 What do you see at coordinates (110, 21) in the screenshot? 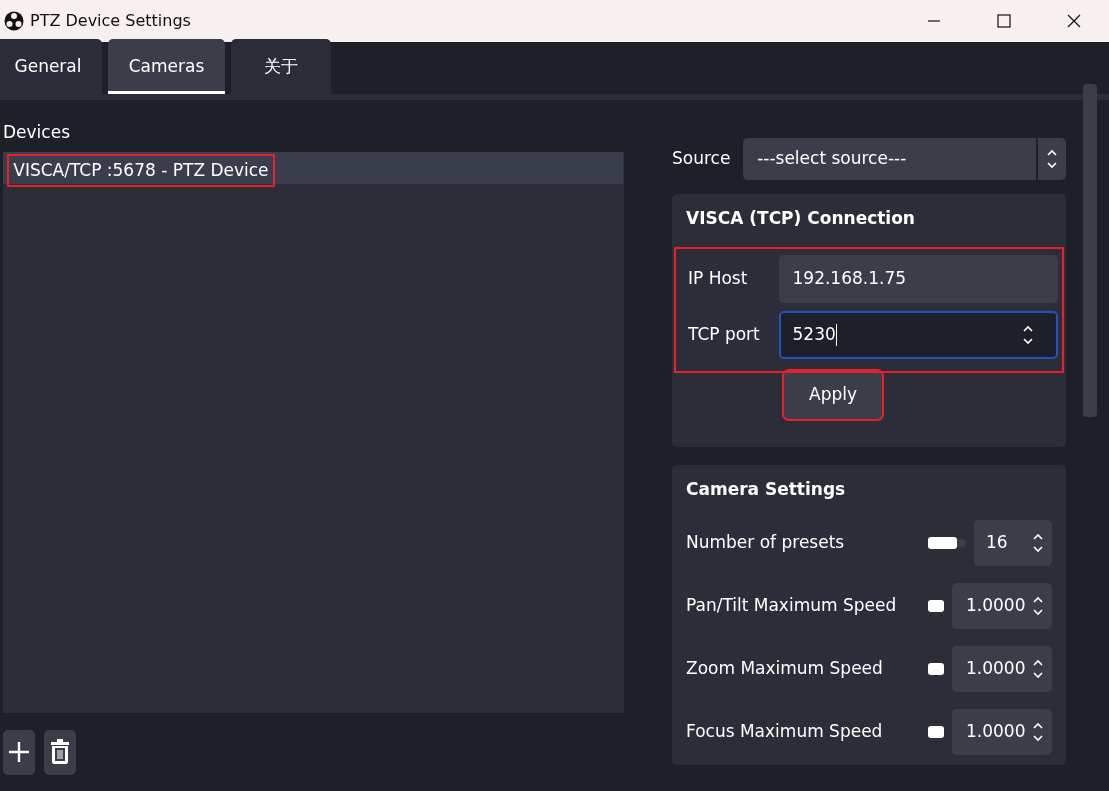
I see `window-title: PTZ Device Settings` at bounding box center [110, 21].